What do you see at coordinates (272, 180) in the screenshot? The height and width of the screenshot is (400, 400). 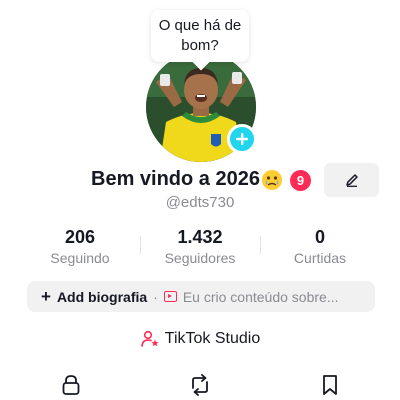 I see `crying-face-emoji-icon` at bounding box center [272, 180].